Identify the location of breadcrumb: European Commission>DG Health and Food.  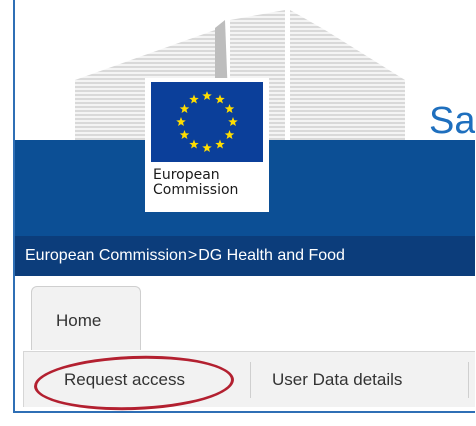
(245, 256).